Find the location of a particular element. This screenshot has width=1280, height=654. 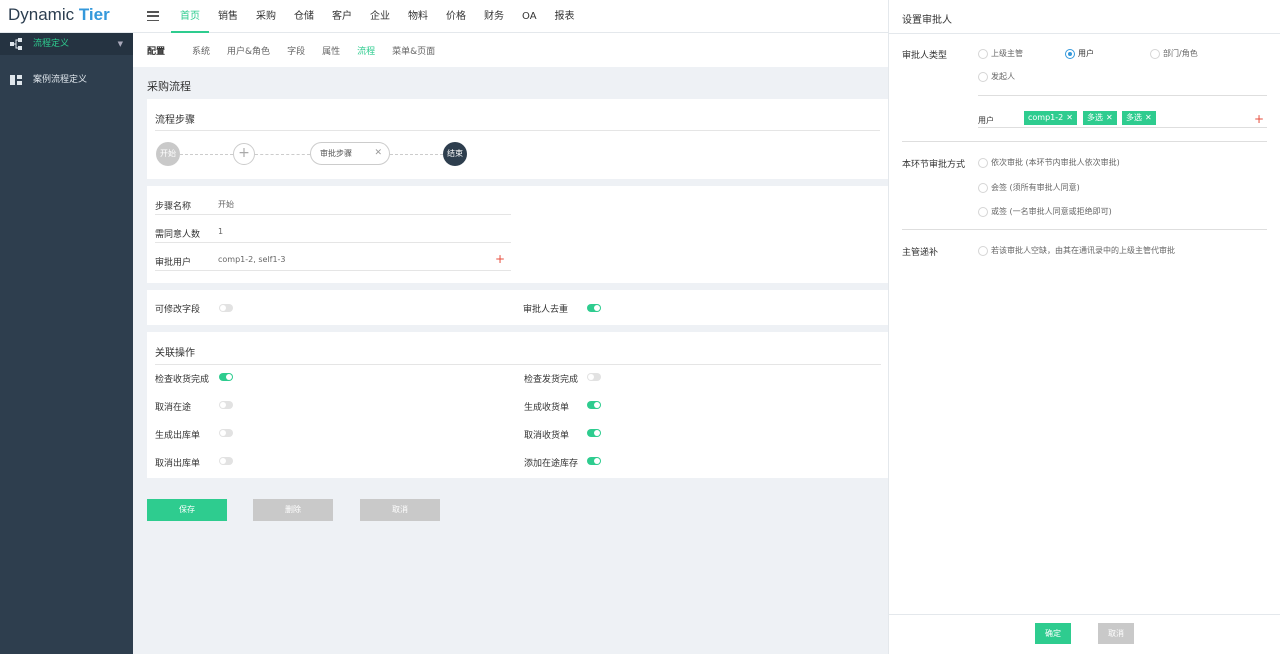

radio-supervisor: 上级主管 is located at coordinates (1000, 53).